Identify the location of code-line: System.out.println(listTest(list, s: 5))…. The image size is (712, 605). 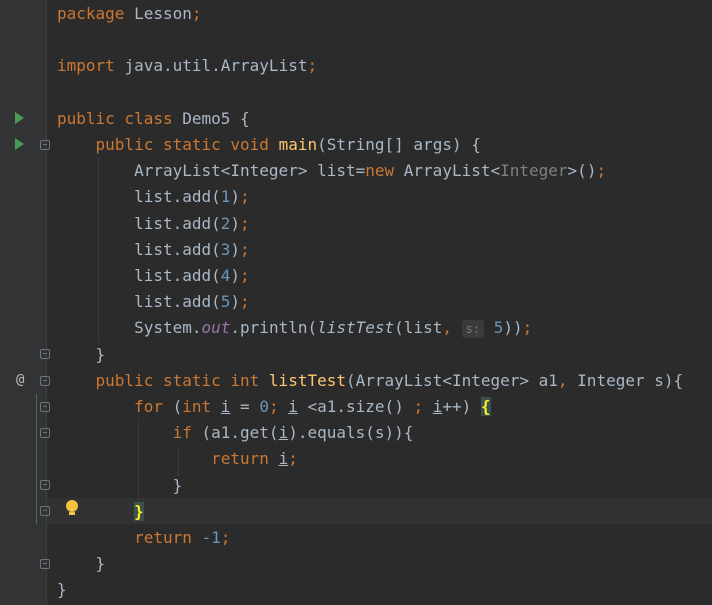
(294, 328).